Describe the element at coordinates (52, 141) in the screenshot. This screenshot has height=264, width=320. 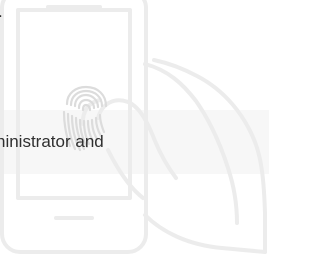
I see `middle-text: ninistrator and` at that location.